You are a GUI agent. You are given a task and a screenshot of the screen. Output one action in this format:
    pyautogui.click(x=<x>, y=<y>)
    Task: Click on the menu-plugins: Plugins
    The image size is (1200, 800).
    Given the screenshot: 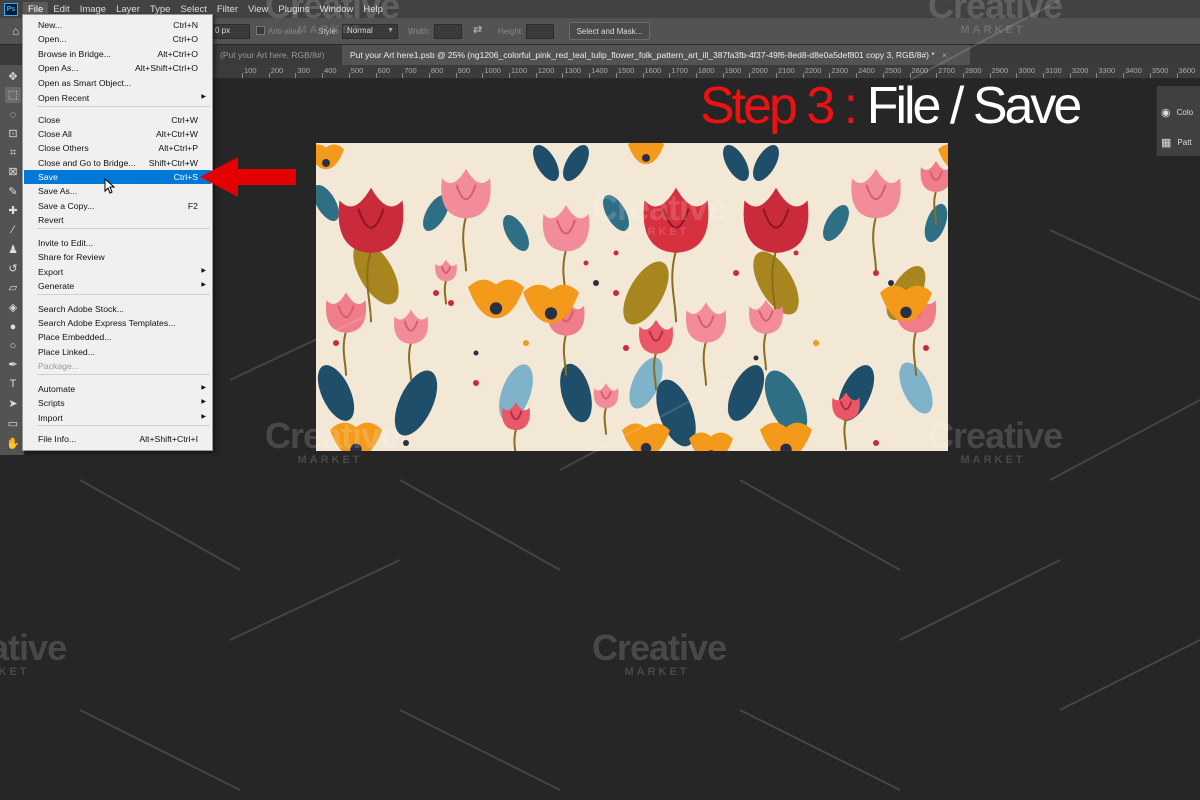 What is the action you would take?
    pyautogui.click(x=293, y=9)
    